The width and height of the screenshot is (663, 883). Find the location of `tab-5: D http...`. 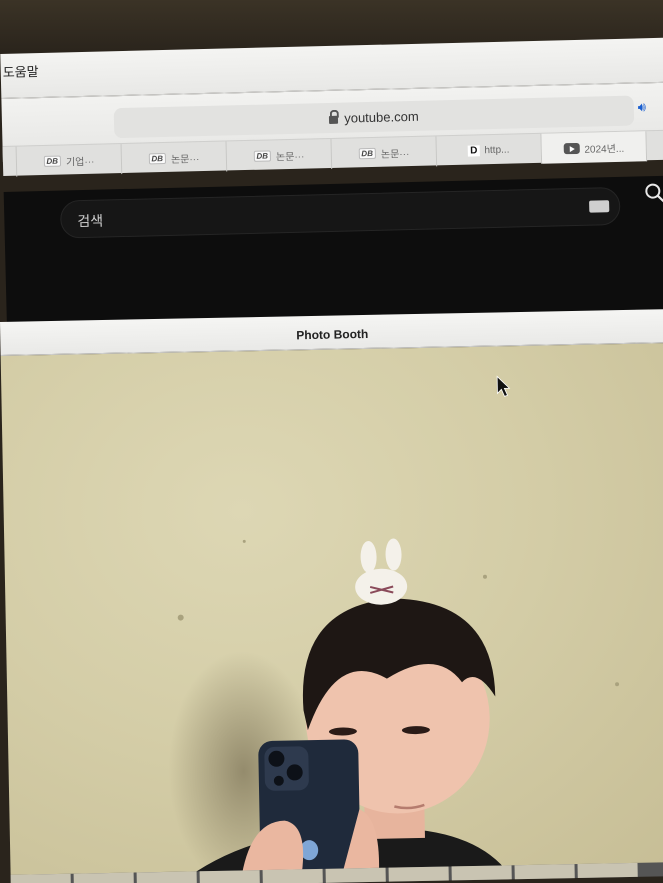

tab-5: D http... is located at coordinates (489, 150).